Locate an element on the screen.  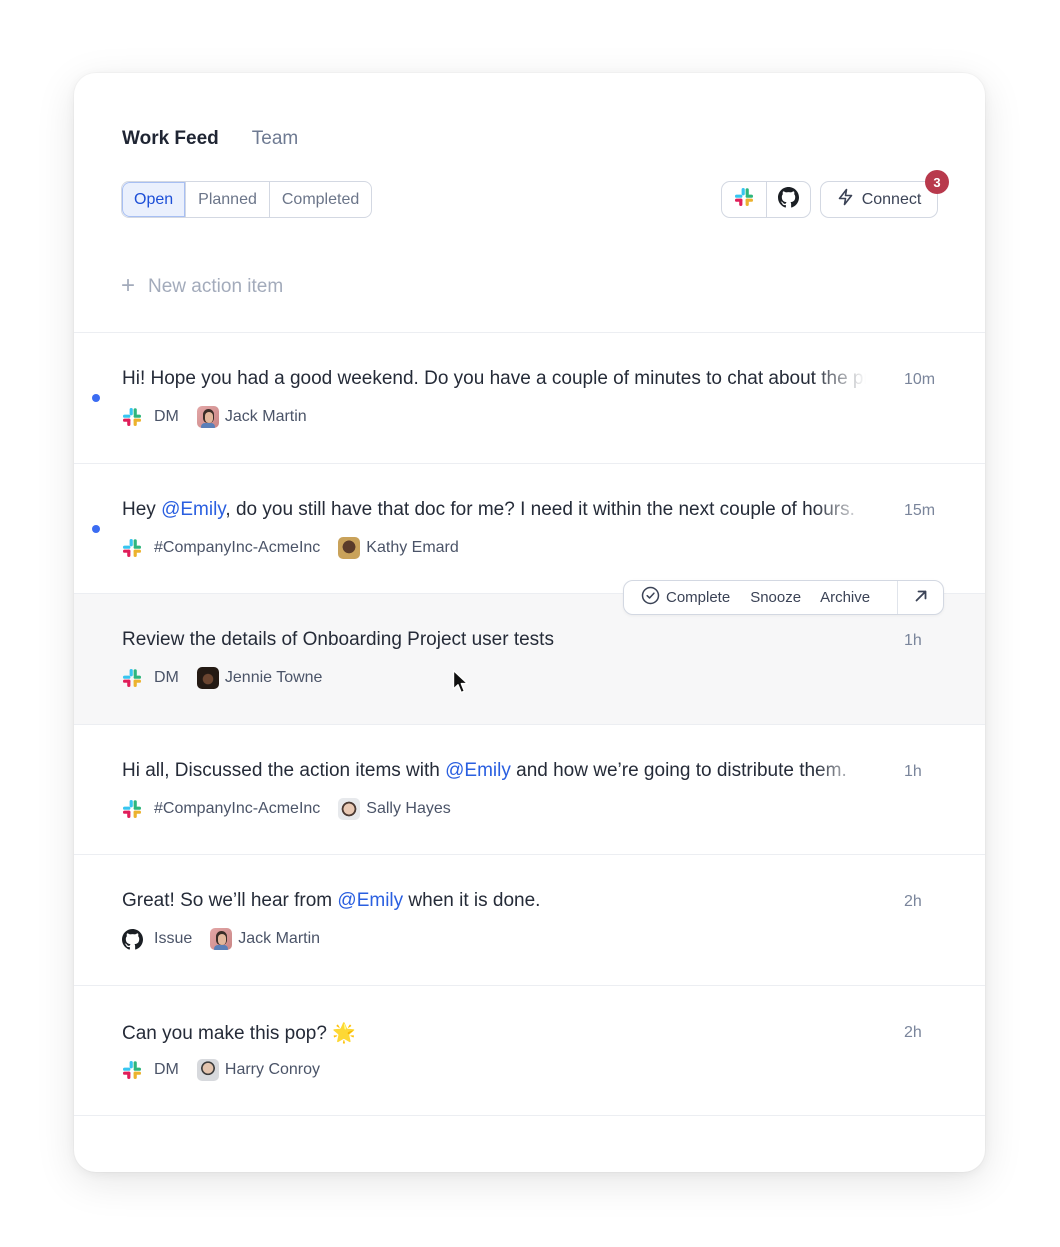
message-text: when it is done. is located at coordinates (472, 900).